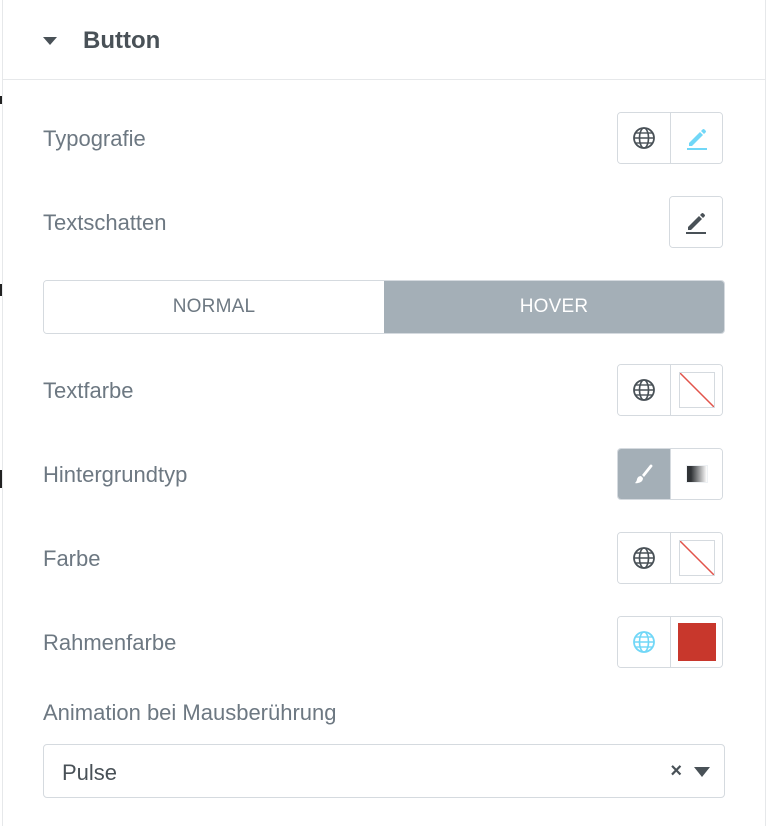 Image resolution: width=766 pixels, height=826 pixels. I want to click on color-label: Farbe, so click(72, 558).